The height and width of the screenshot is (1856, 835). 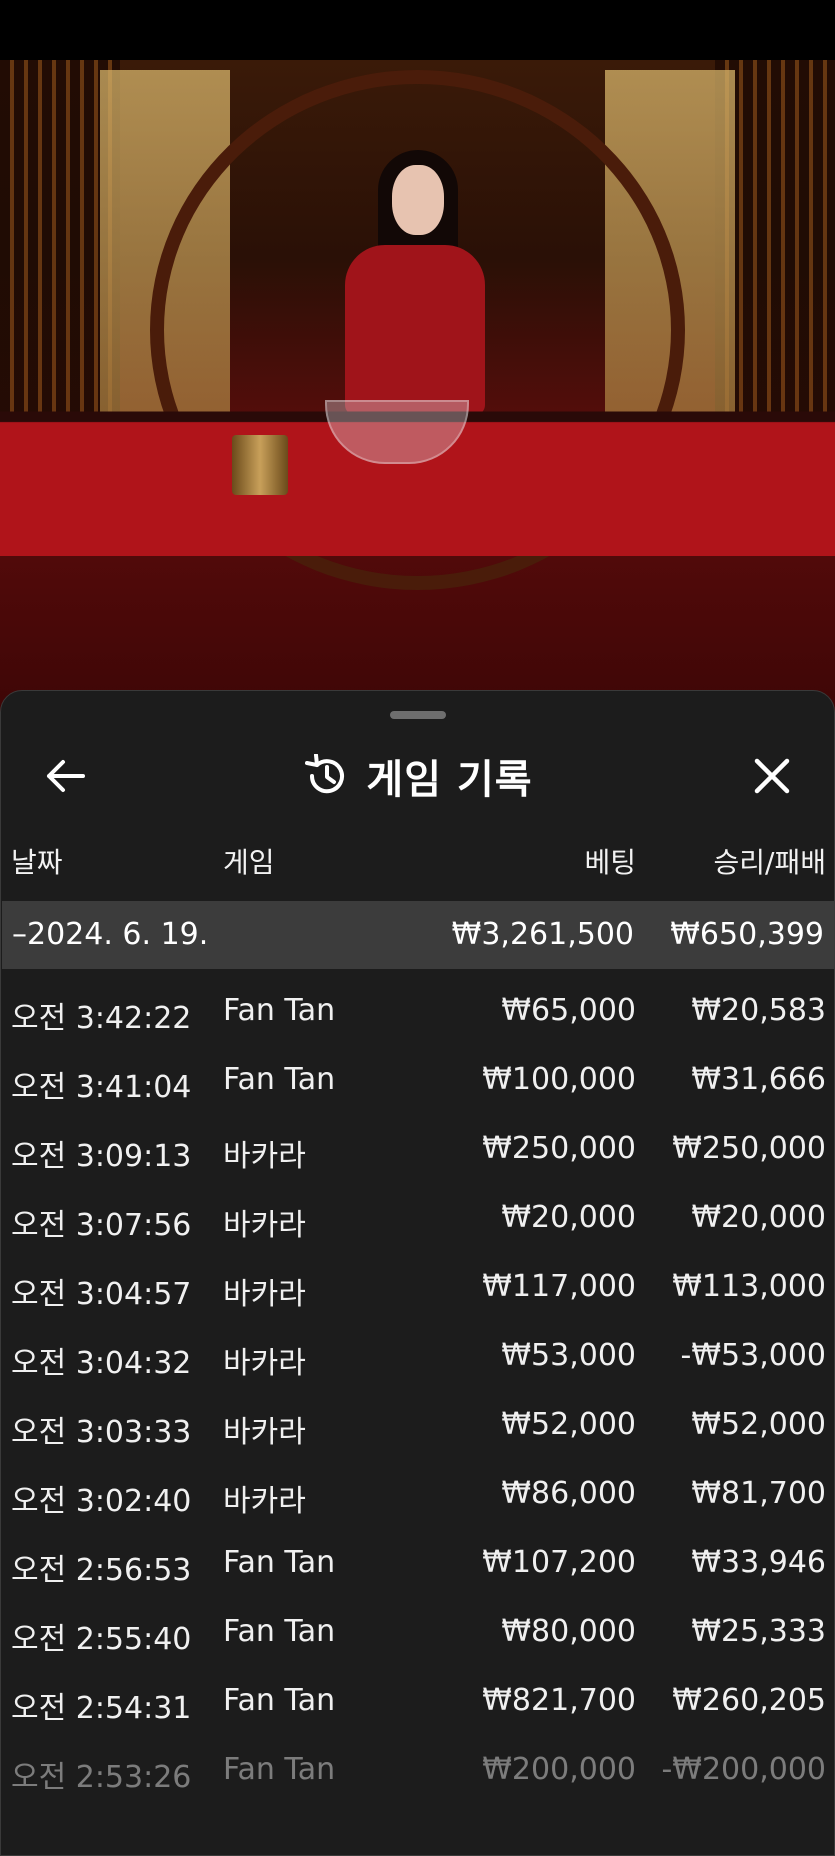 What do you see at coordinates (418, 1419) in the screenshot?
I see `history-row: 오전 3:03:33 바카라 ₩52,000 ₩52,000` at bounding box center [418, 1419].